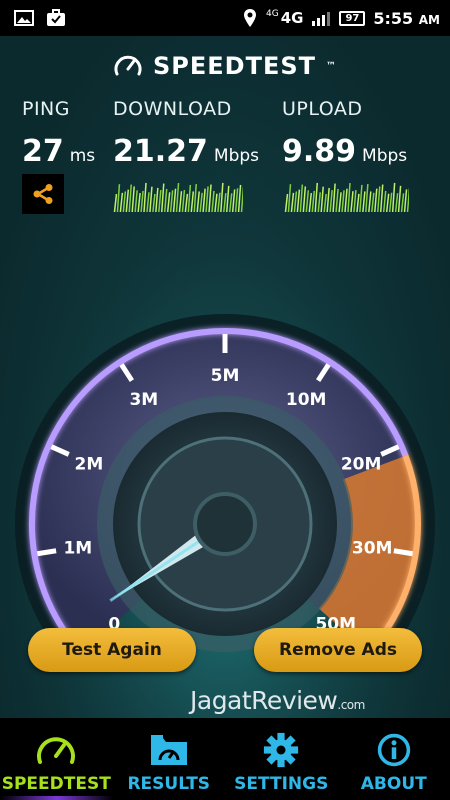 This screenshot has height=800, width=450. What do you see at coordinates (24, 18) in the screenshot?
I see `image-icon` at bounding box center [24, 18].